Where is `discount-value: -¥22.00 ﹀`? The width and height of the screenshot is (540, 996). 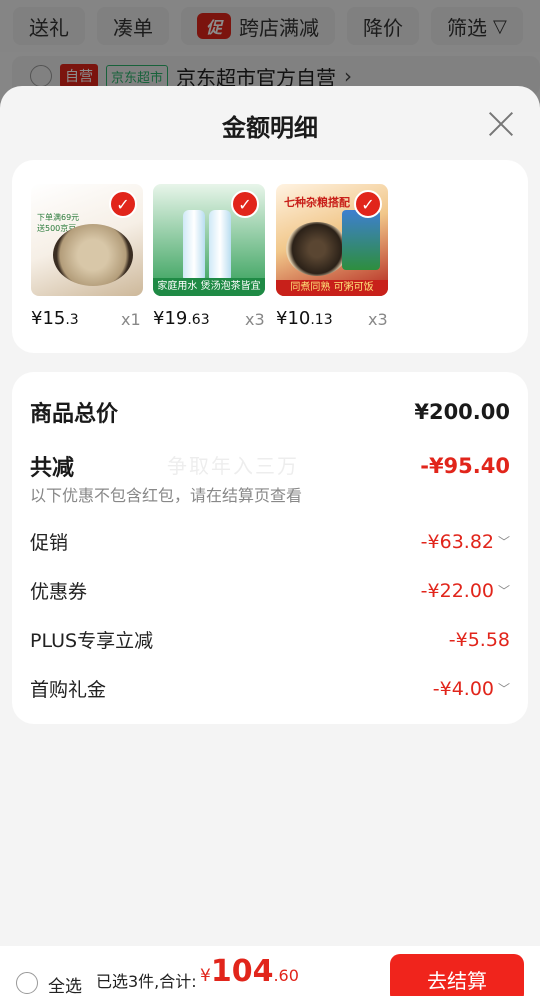
discount-value: -¥22.00 ﹀ is located at coordinates (465, 590).